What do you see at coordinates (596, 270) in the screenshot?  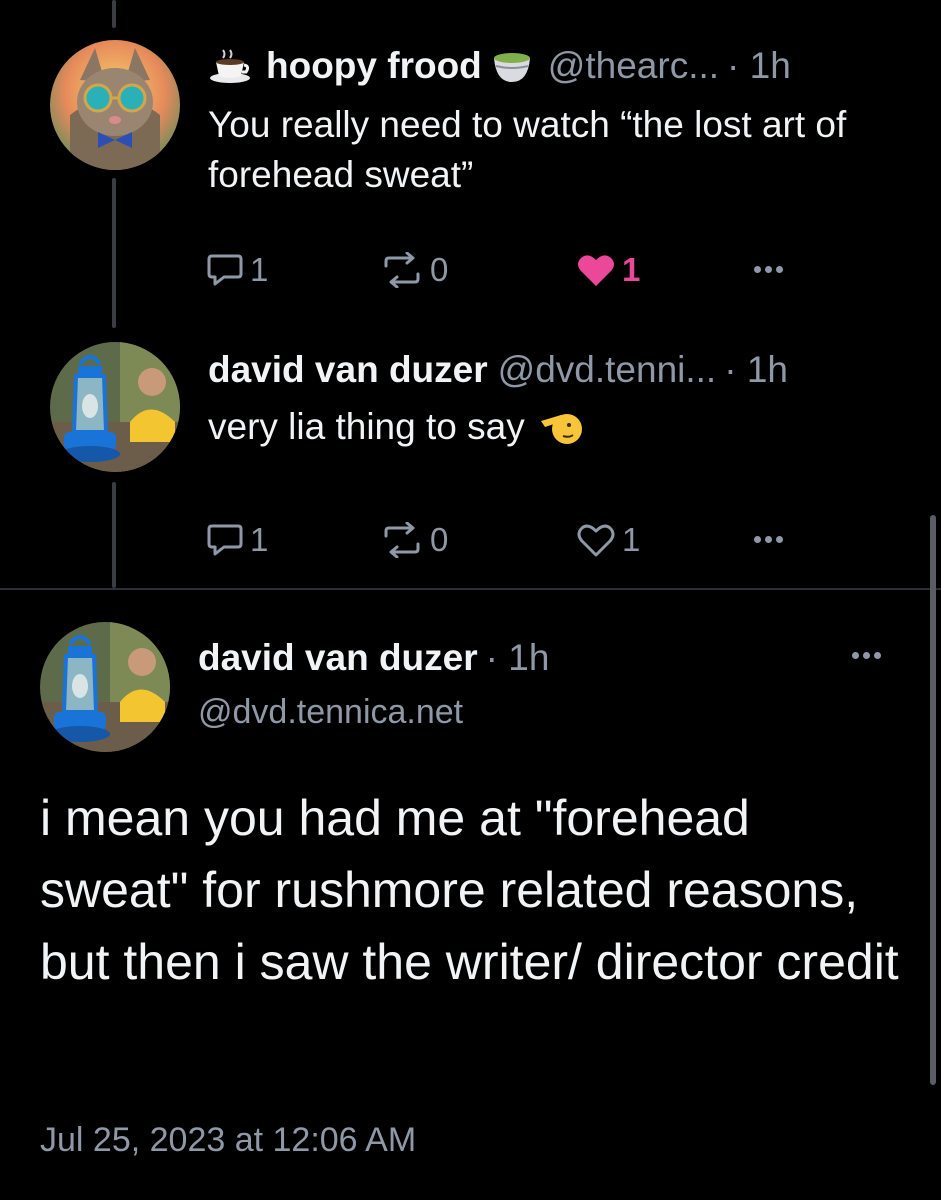 I see `heart-filled-icon` at bounding box center [596, 270].